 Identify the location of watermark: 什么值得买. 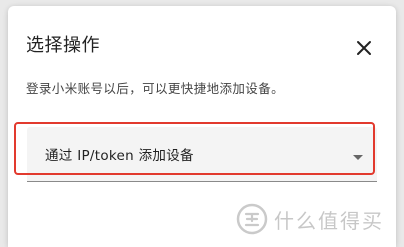
(310, 219).